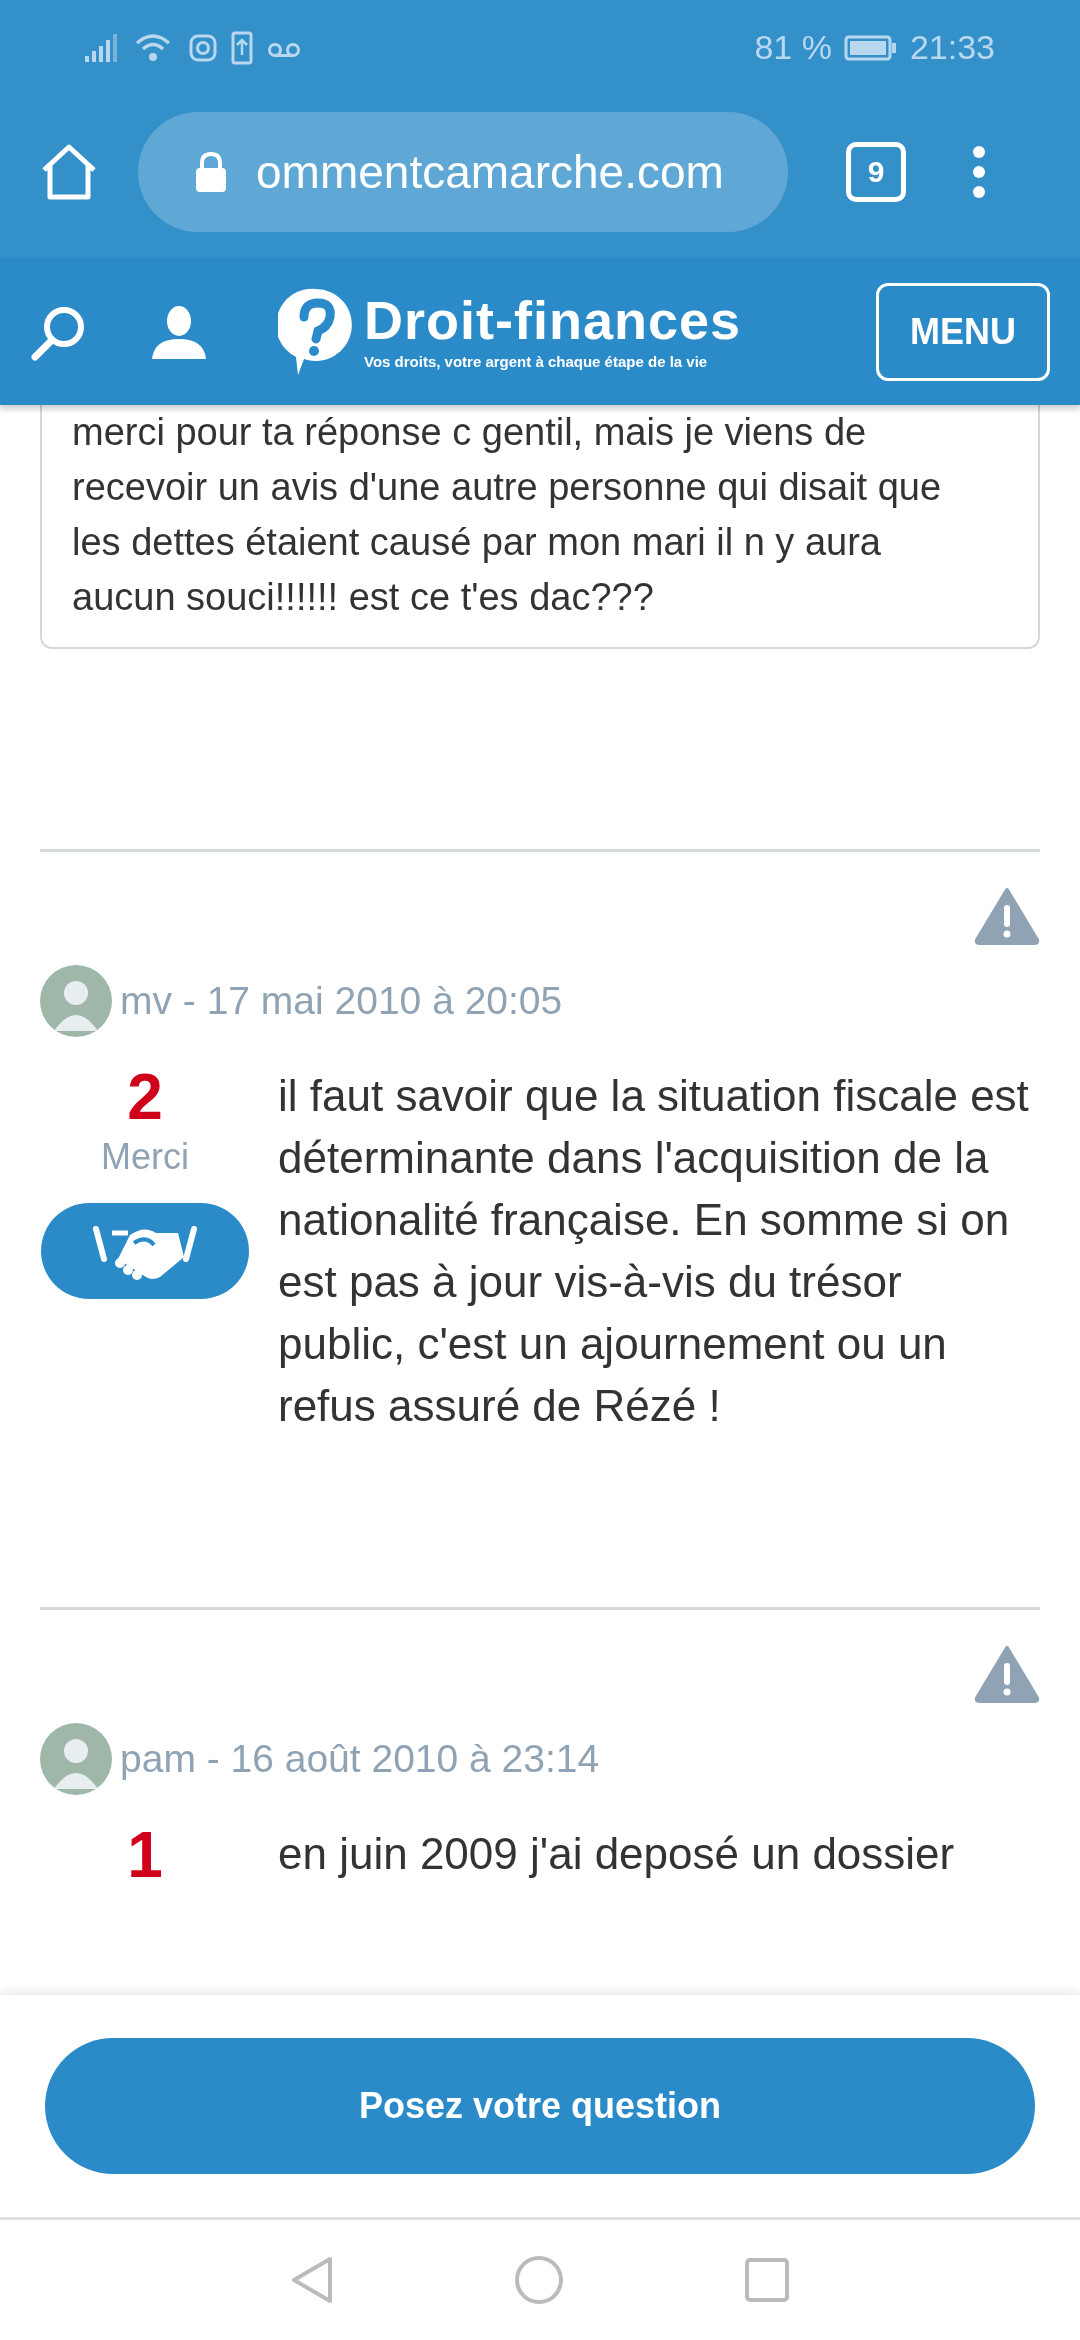 This screenshot has height=2340, width=1080. I want to click on more-menu-icon, so click(979, 171).